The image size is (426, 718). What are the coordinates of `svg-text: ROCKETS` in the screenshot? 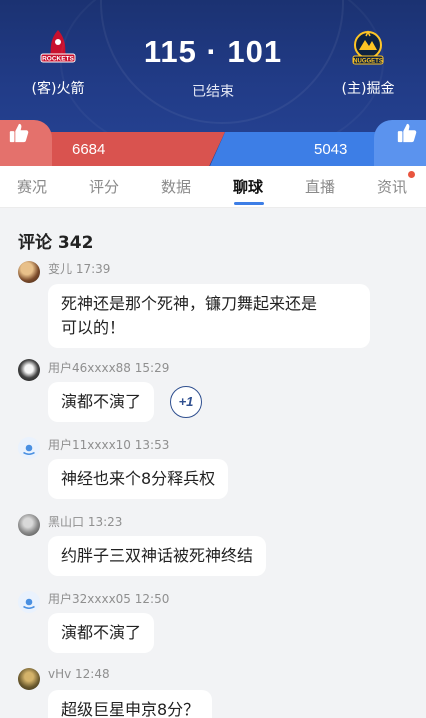 It's located at (58, 59).